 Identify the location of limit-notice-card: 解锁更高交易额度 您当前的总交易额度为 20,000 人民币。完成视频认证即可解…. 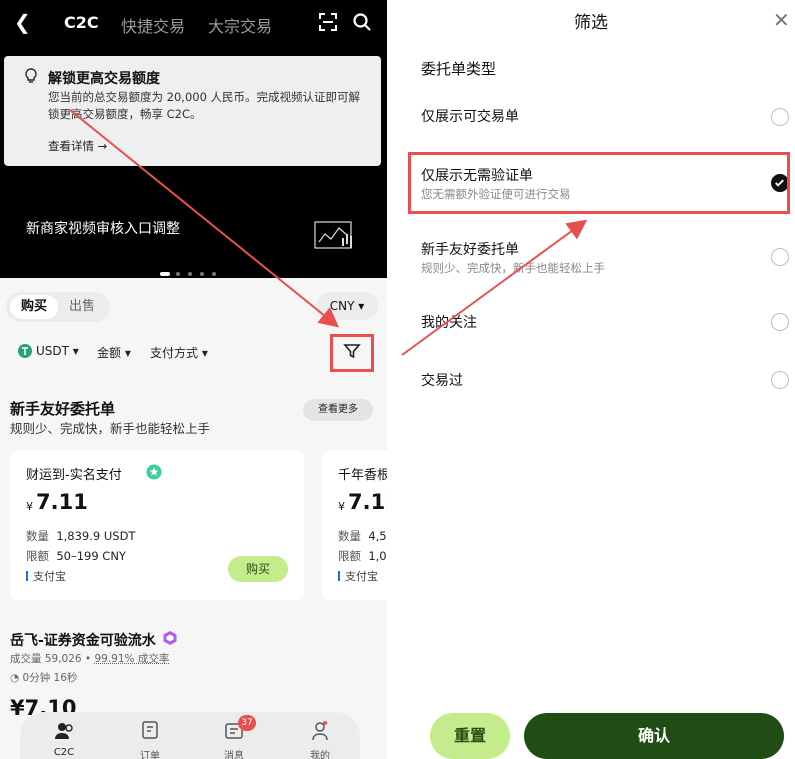
(192, 111).